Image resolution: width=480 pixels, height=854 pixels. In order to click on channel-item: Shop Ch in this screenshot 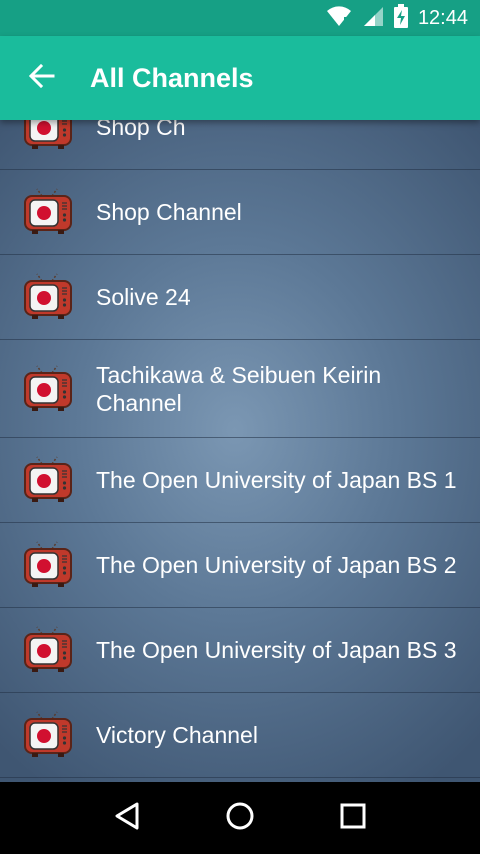, I will do `click(240, 145)`.